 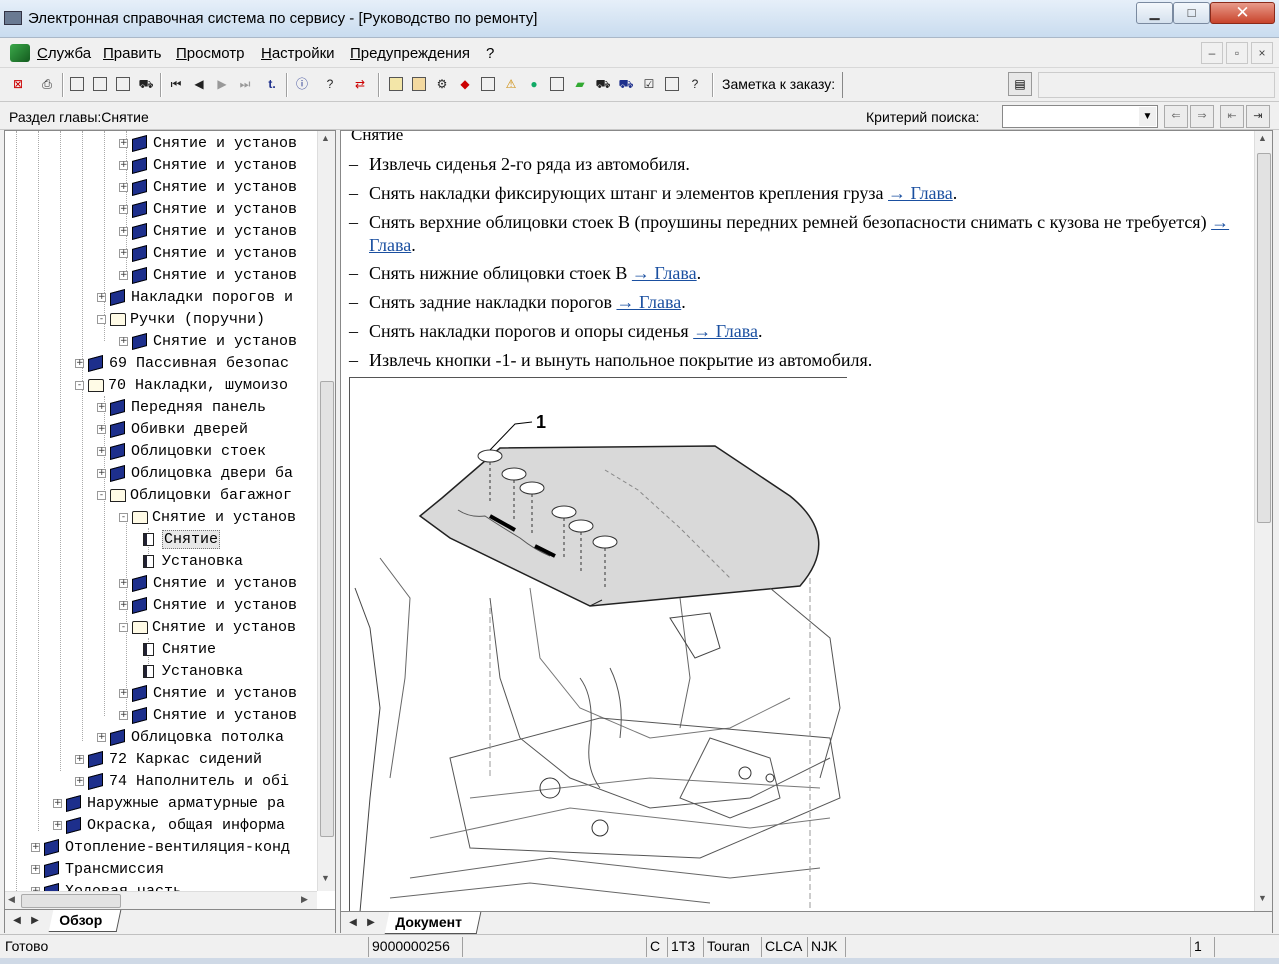 I want to click on vehicle-icon: ⛟, so click(x=603, y=84).